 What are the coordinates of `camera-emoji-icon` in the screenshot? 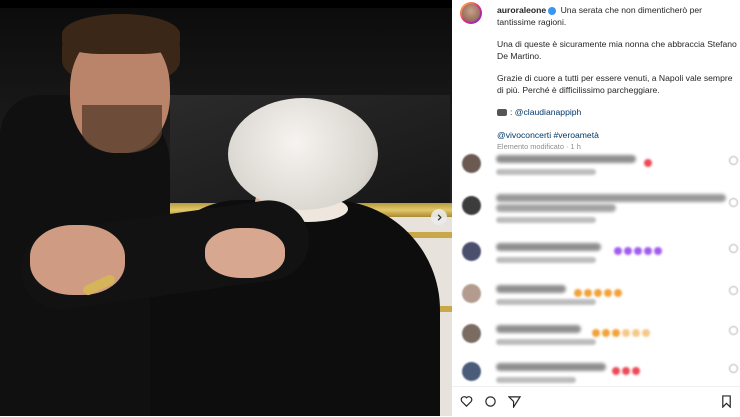 It's located at (502, 113).